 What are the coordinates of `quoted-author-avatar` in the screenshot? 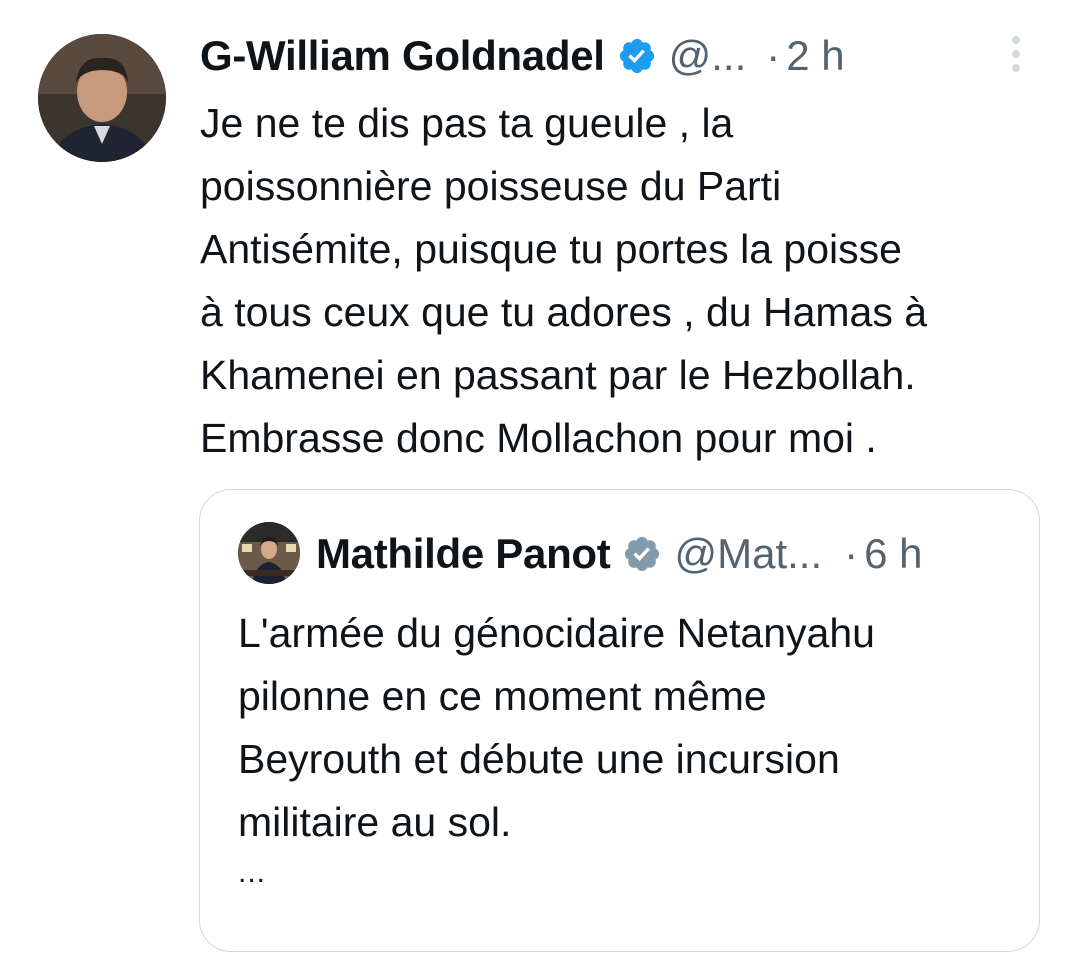 It's located at (269, 553).